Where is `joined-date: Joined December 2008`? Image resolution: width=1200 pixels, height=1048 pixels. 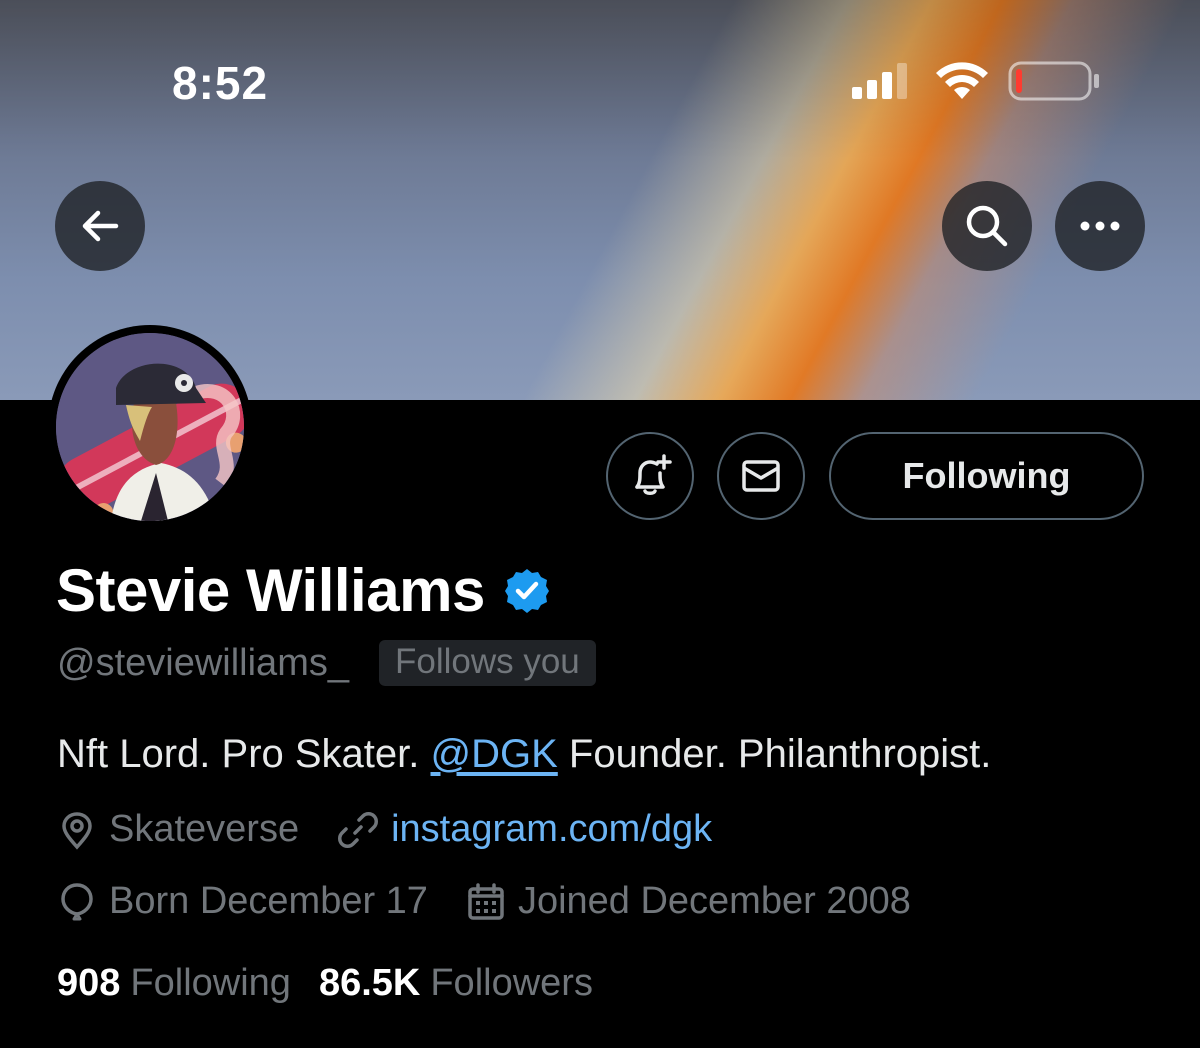 joined-date: Joined December 2008 is located at coordinates (688, 901).